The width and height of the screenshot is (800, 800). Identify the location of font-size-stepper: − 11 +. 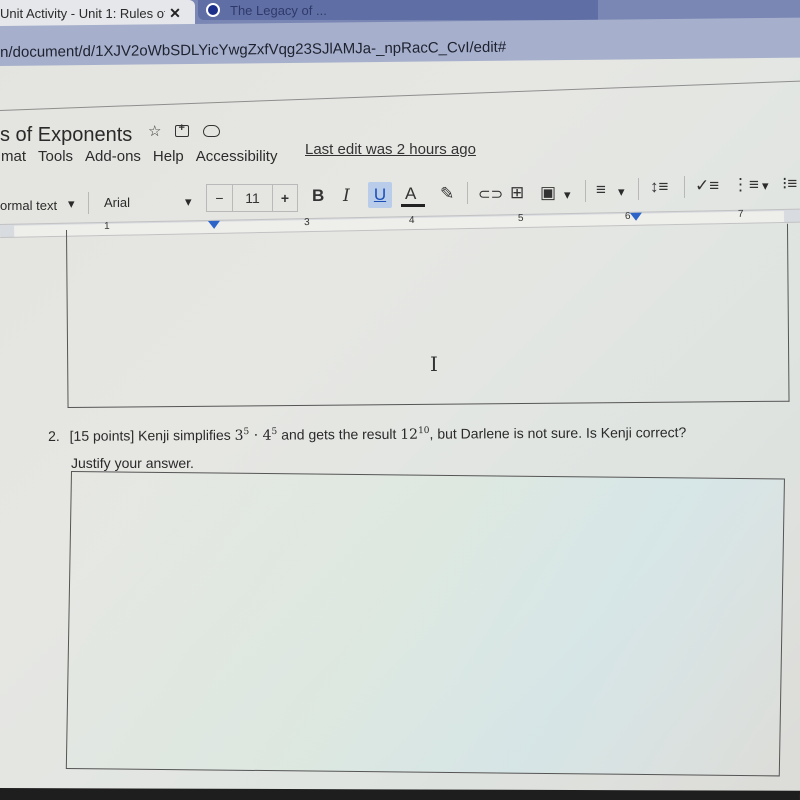
(252, 198).